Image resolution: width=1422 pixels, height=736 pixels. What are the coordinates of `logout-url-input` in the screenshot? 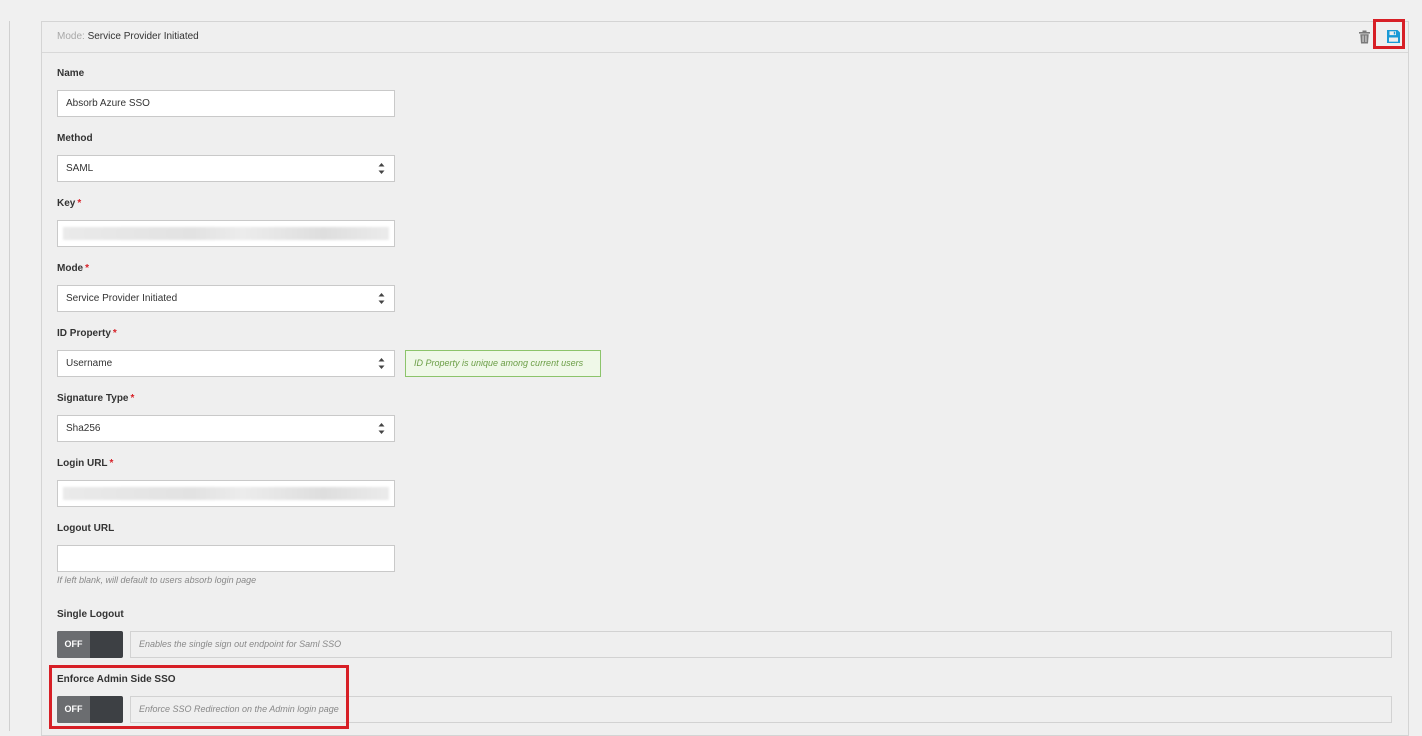 It's located at (226, 558).